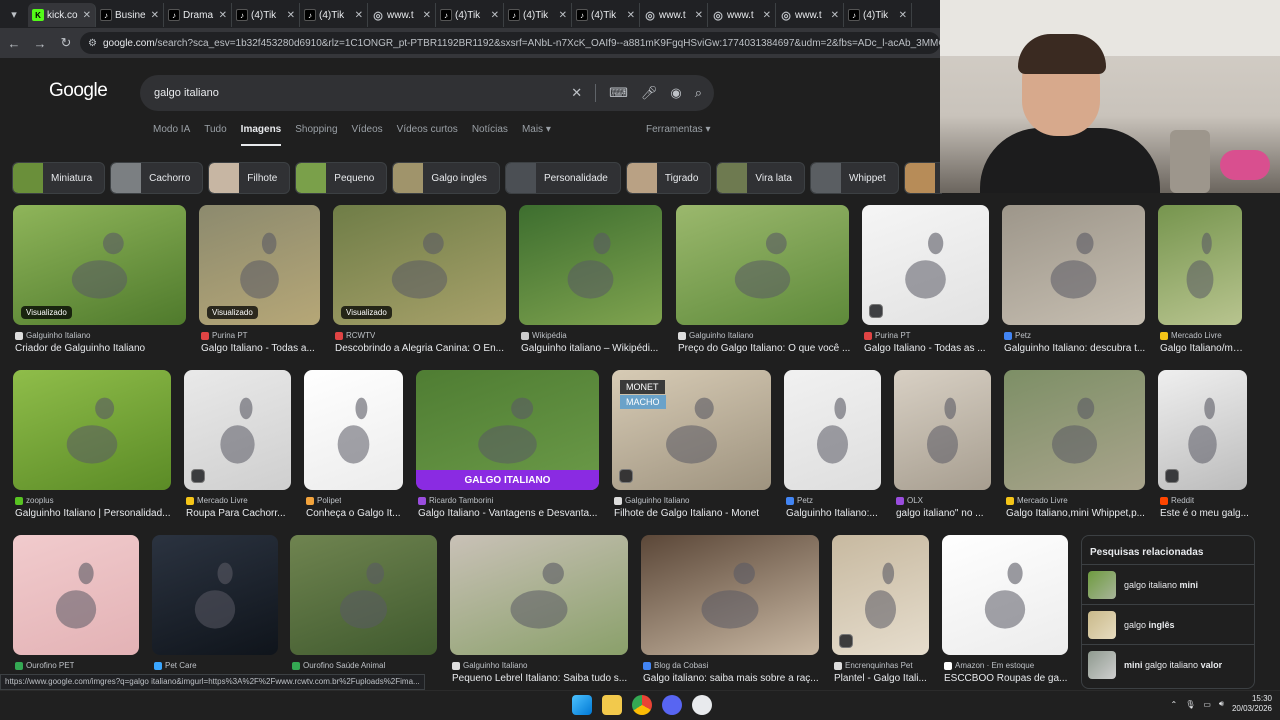 Image resolution: width=1280 pixels, height=720 pixels. What do you see at coordinates (157, 178) in the screenshot?
I see `refine-chip: Cachorro` at bounding box center [157, 178].